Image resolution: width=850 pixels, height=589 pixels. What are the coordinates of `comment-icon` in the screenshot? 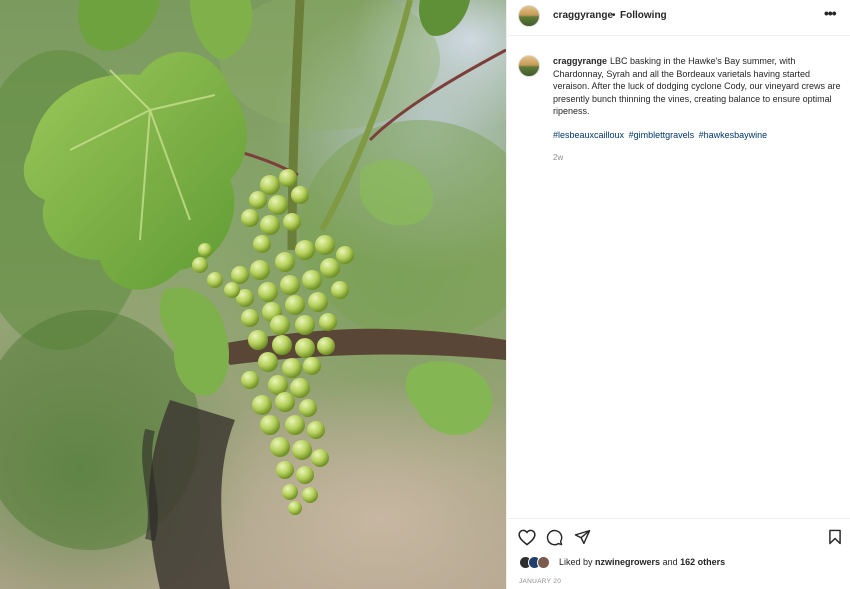 It's located at (554, 537).